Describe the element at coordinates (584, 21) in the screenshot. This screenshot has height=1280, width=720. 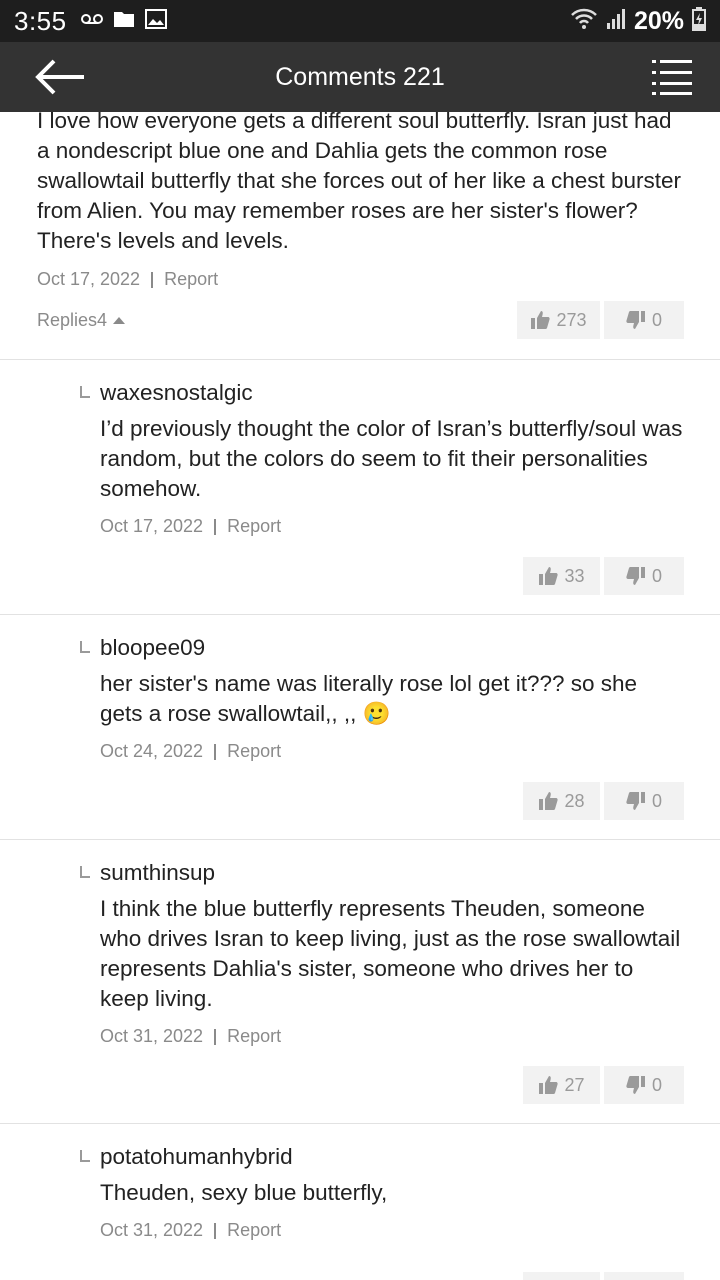
I see `wifi-icon` at that location.